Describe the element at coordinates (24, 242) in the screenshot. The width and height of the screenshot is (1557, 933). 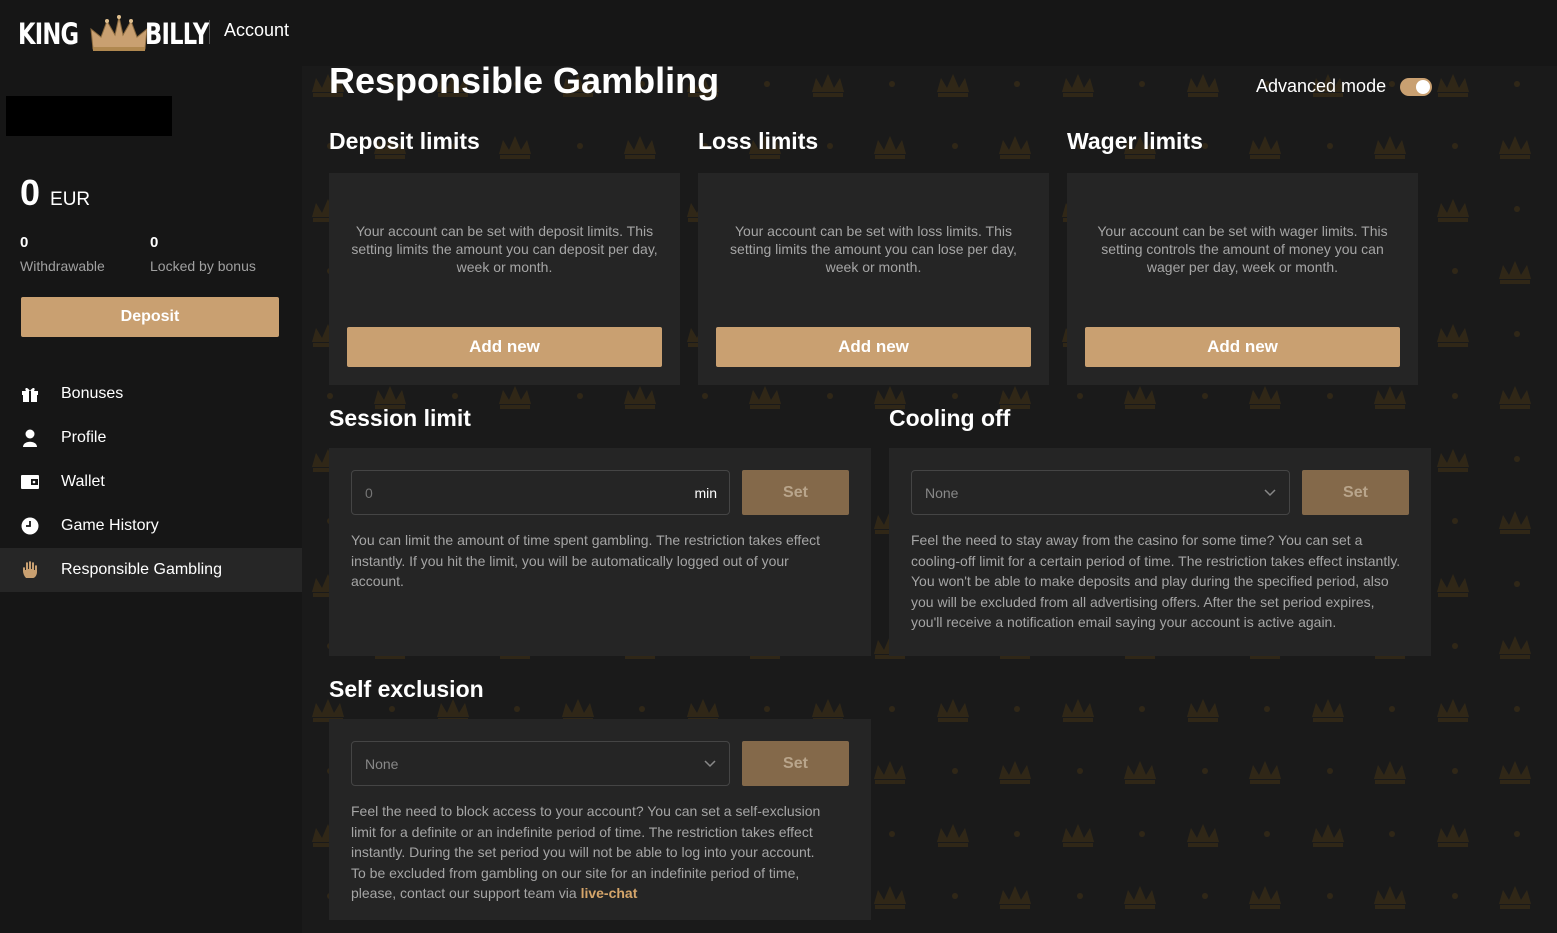
I see `withdrawable-value: 0` at that location.